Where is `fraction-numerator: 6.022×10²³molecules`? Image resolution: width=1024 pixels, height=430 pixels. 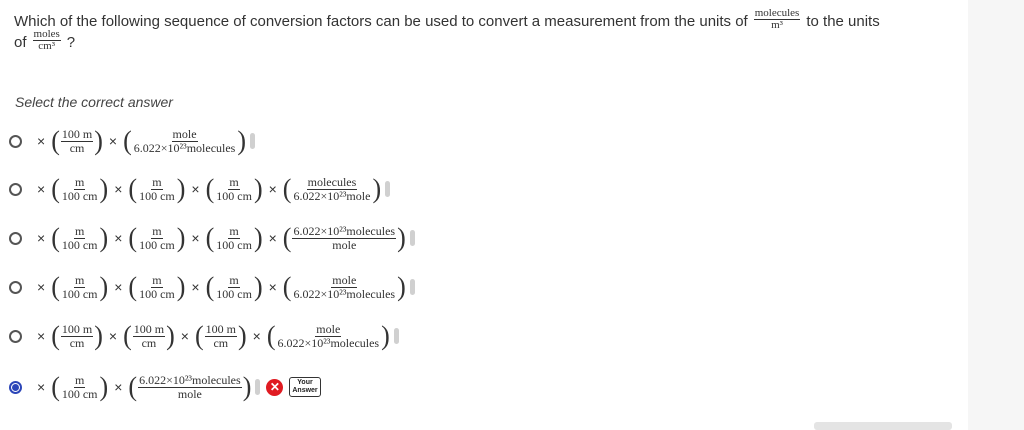 fraction-numerator: 6.022×10²³molecules is located at coordinates (344, 231).